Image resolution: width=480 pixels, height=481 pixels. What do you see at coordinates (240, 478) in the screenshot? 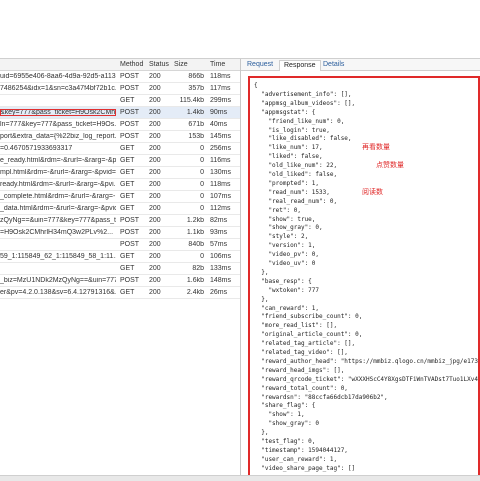
I see `bottom-scrollbar` at bounding box center [240, 478].